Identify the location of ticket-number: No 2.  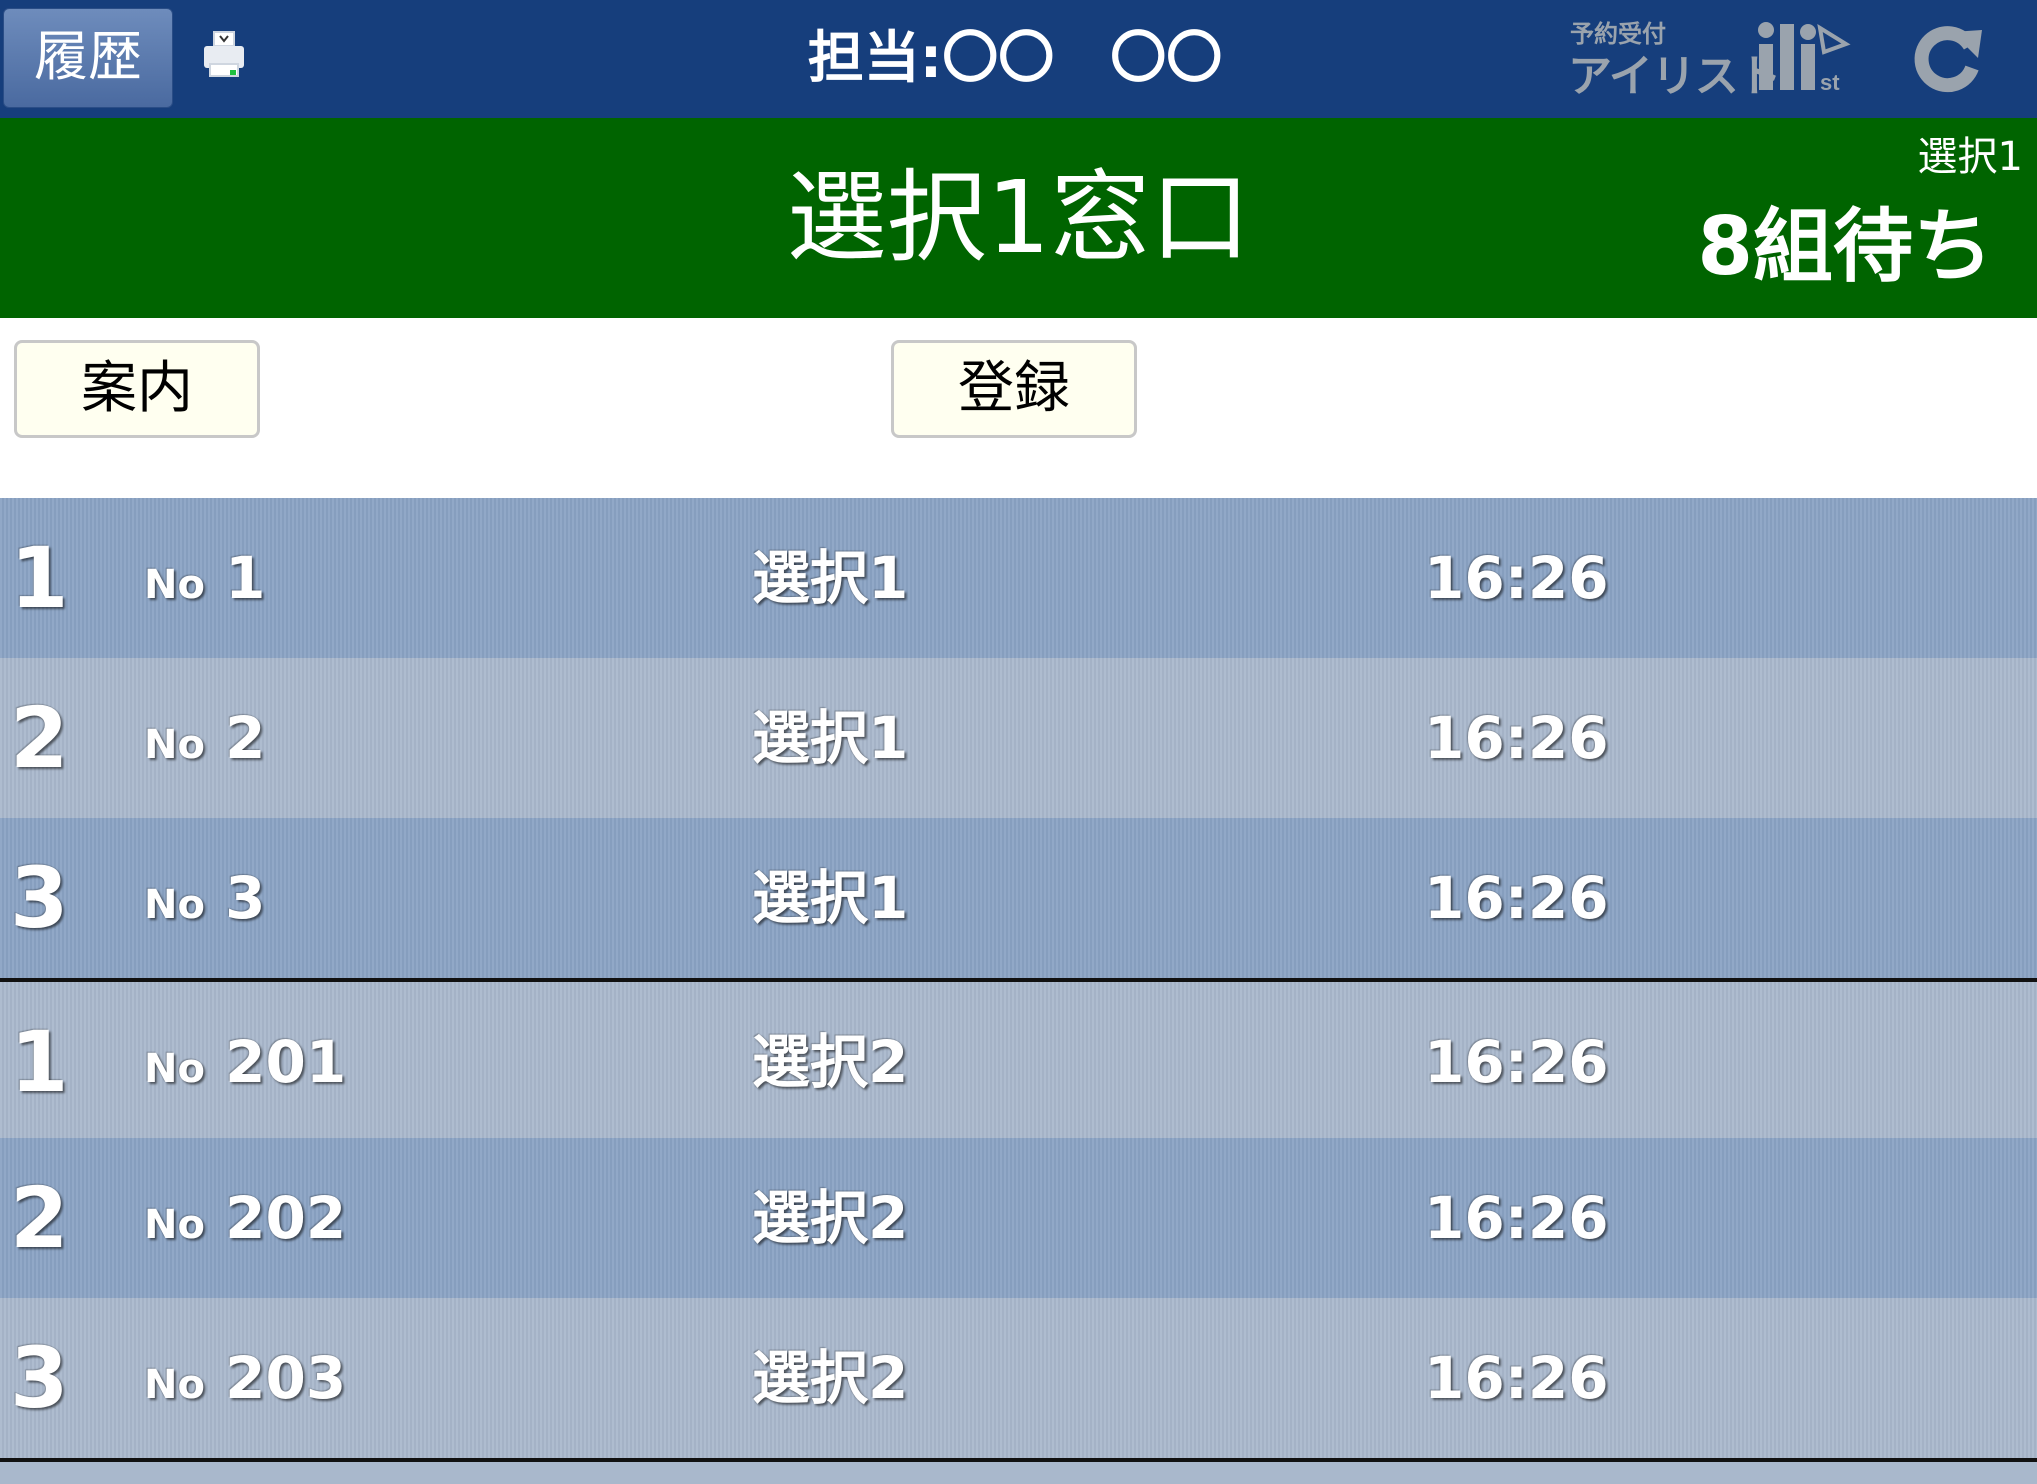
(205, 738).